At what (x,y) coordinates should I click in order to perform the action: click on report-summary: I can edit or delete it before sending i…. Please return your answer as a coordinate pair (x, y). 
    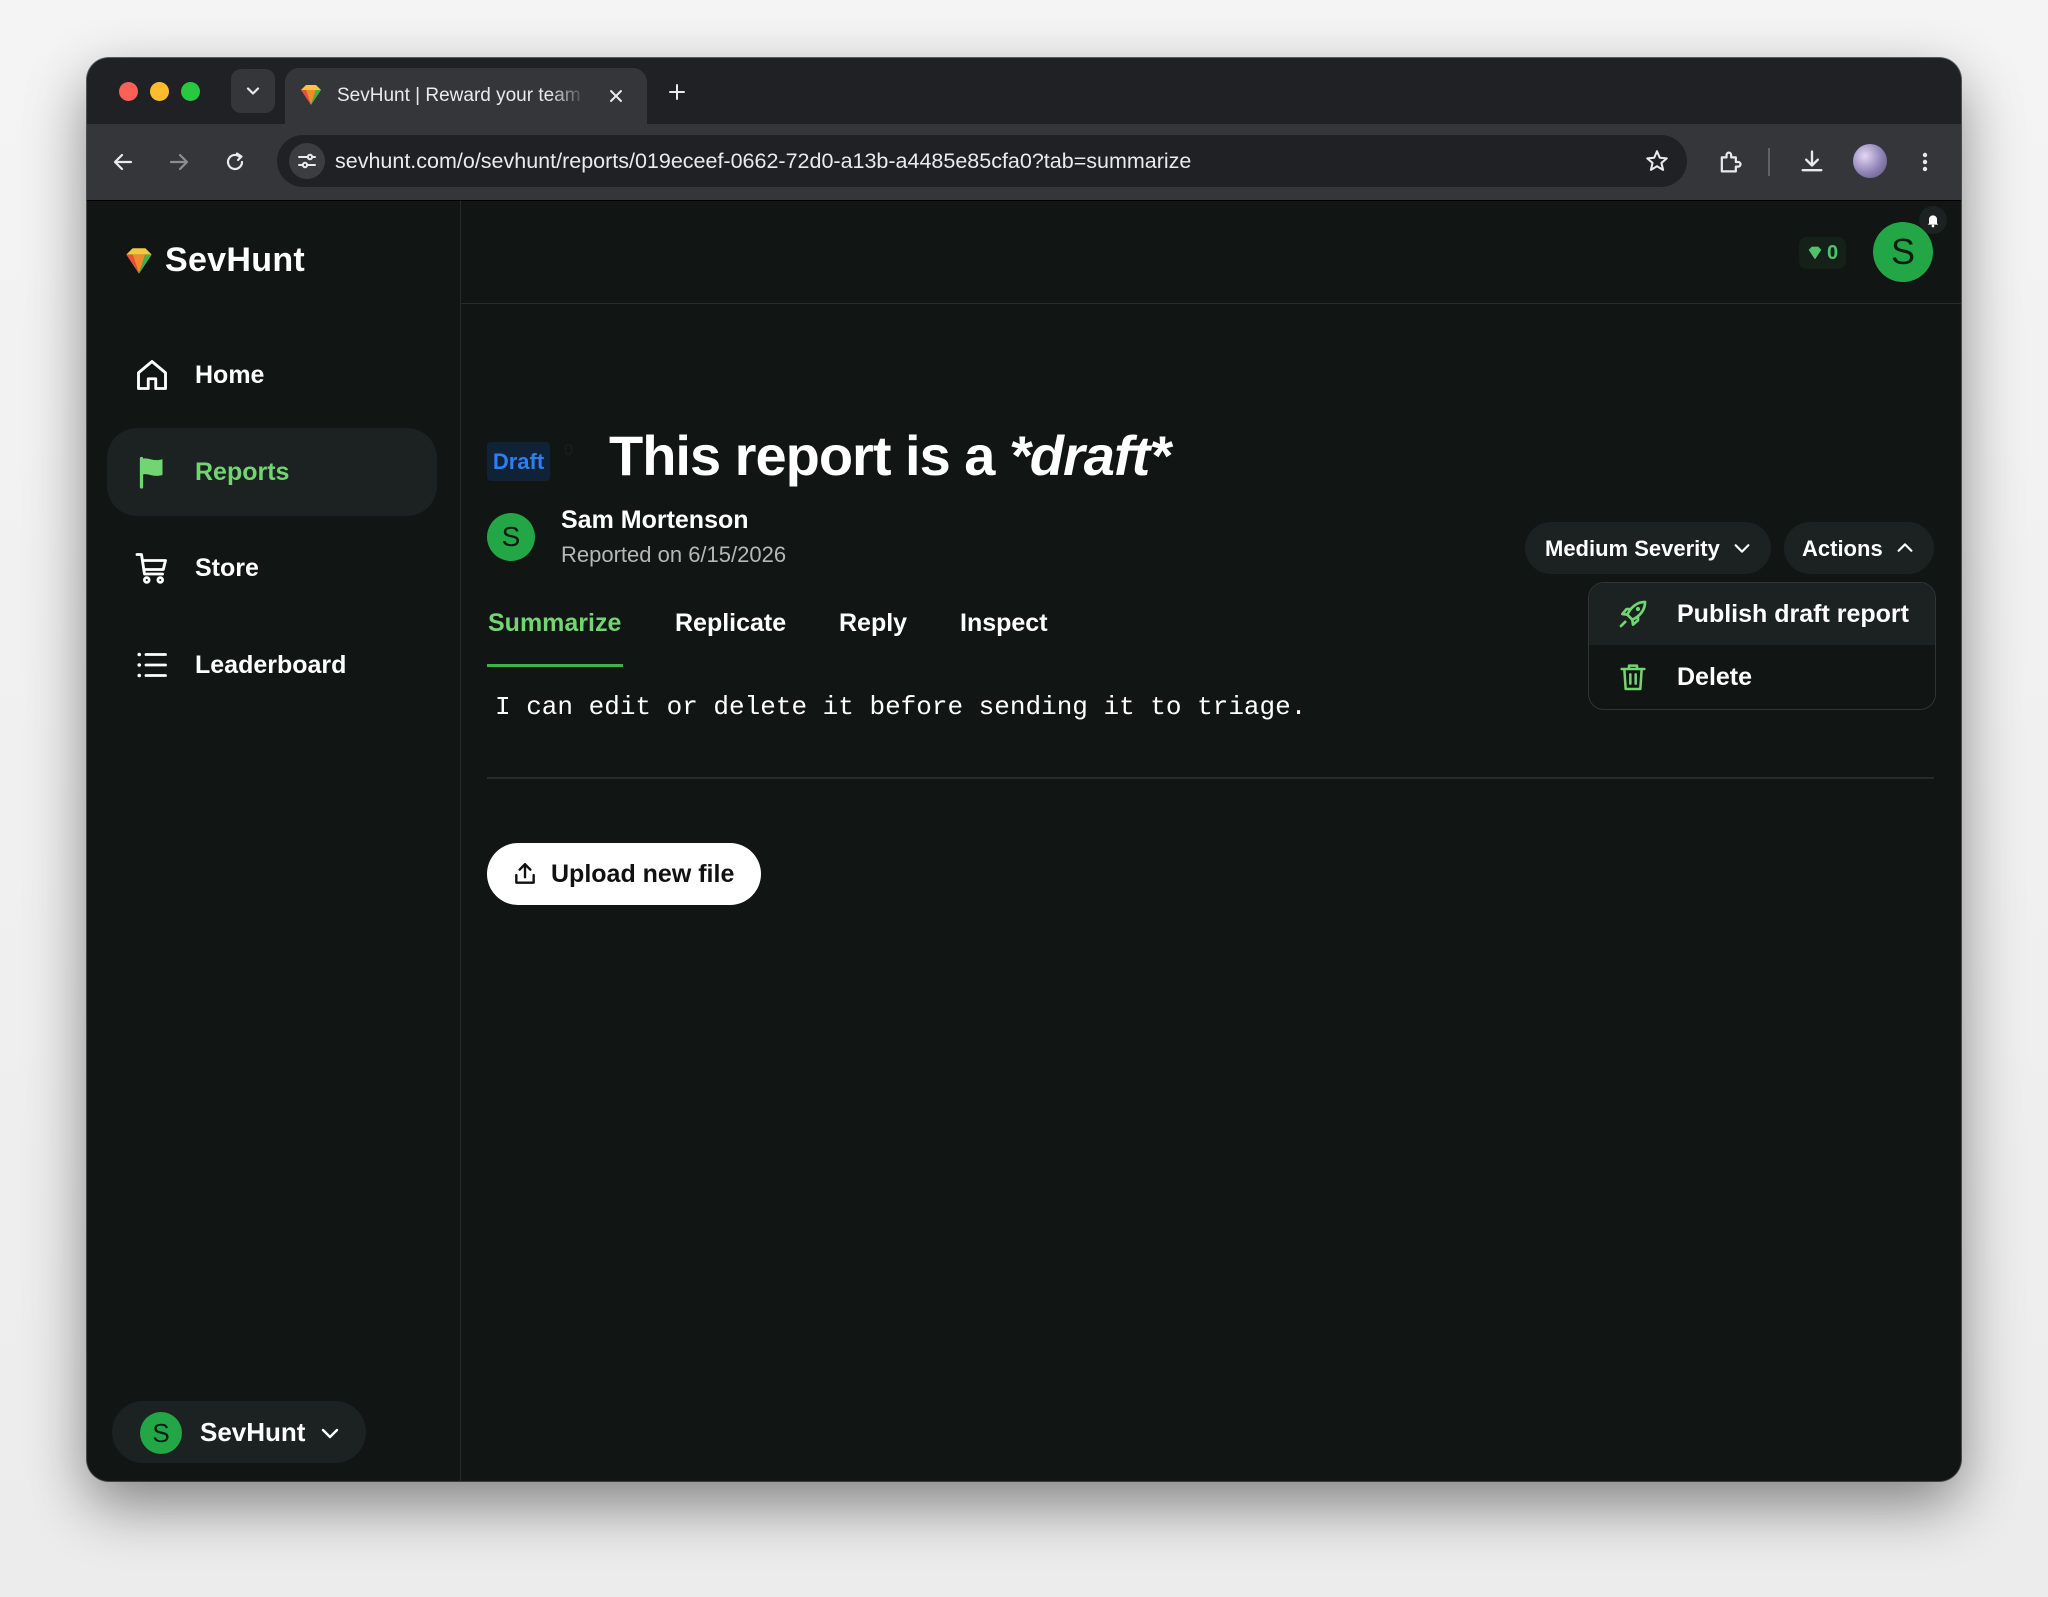
    Looking at the image, I should click on (901, 707).